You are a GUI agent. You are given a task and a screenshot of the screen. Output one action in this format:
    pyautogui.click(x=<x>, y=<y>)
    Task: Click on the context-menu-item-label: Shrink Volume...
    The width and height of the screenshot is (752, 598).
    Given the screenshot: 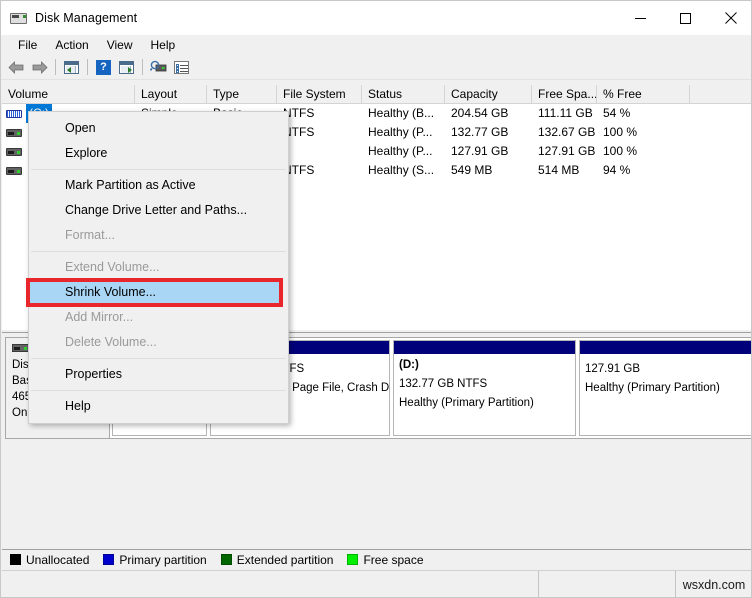 What is the action you would take?
    pyautogui.click(x=111, y=292)
    